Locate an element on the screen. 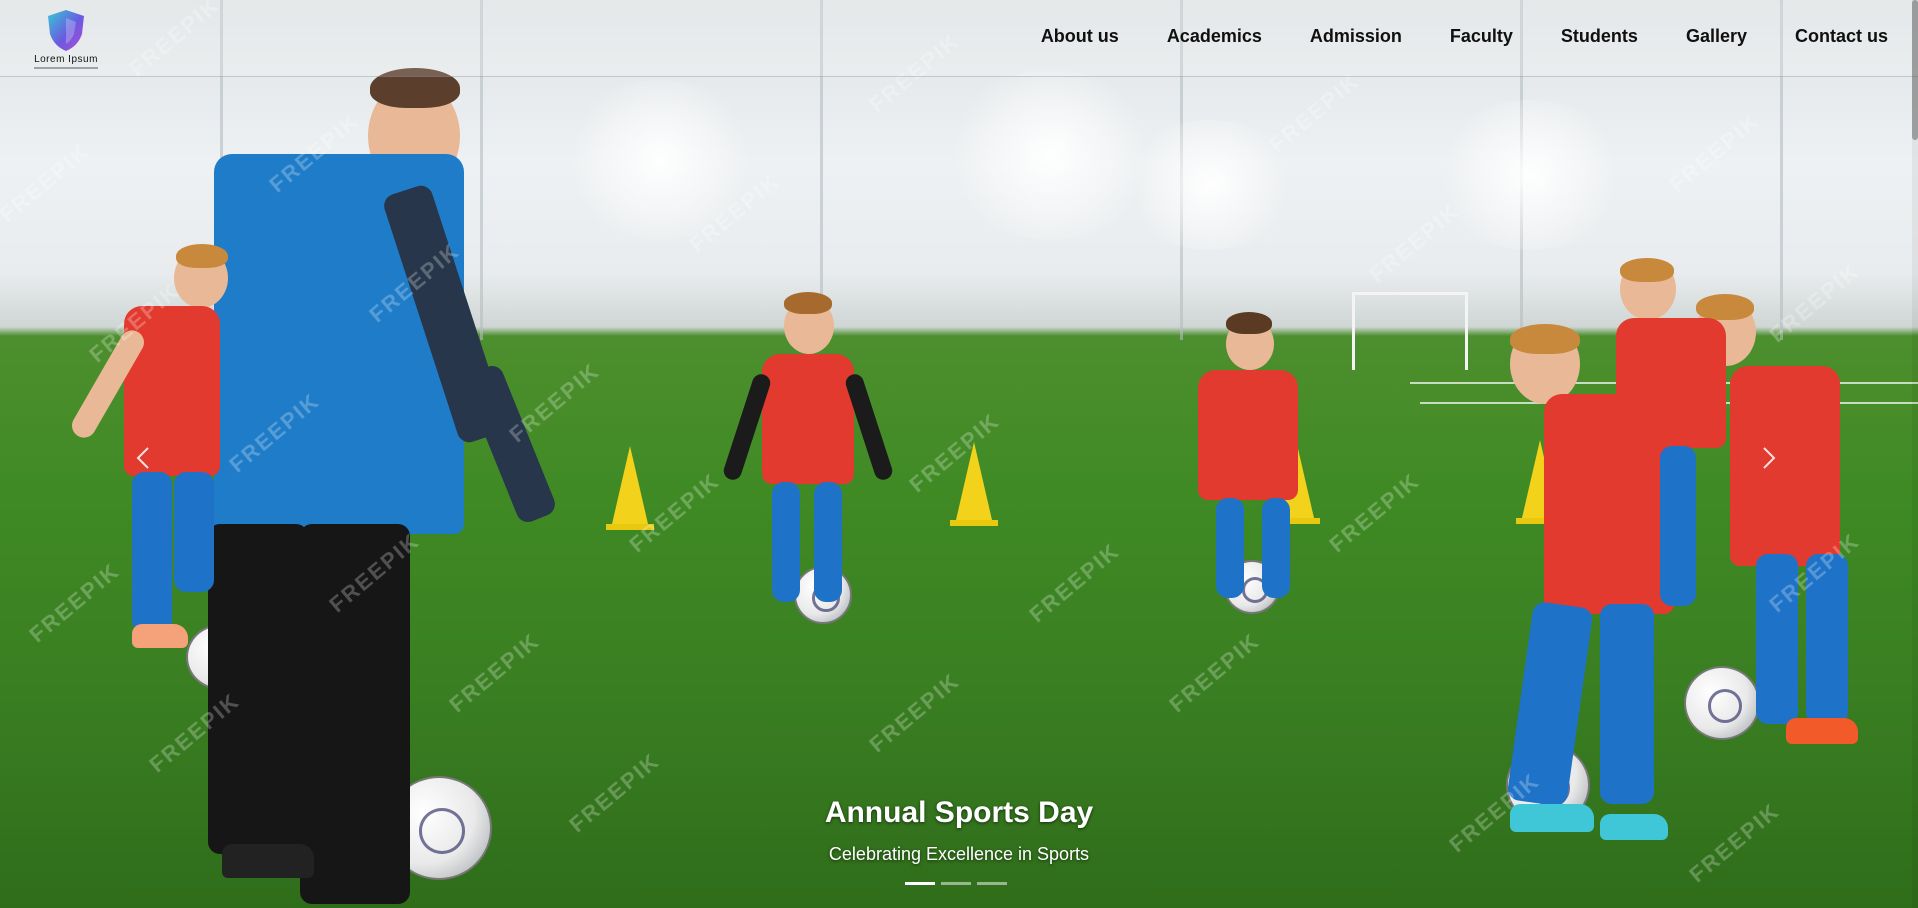 Image resolution: width=1918 pixels, height=908 pixels. chevron-left-icon is located at coordinates (142, 458).